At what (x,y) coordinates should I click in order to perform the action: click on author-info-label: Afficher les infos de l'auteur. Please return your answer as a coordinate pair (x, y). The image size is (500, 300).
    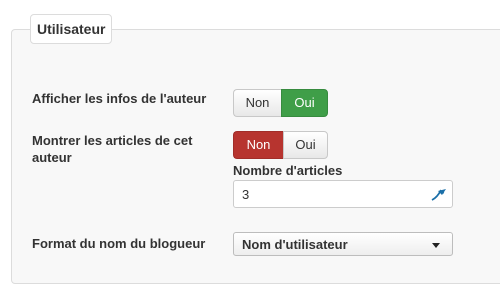
    Looking at the image, I should click on (119, 98).